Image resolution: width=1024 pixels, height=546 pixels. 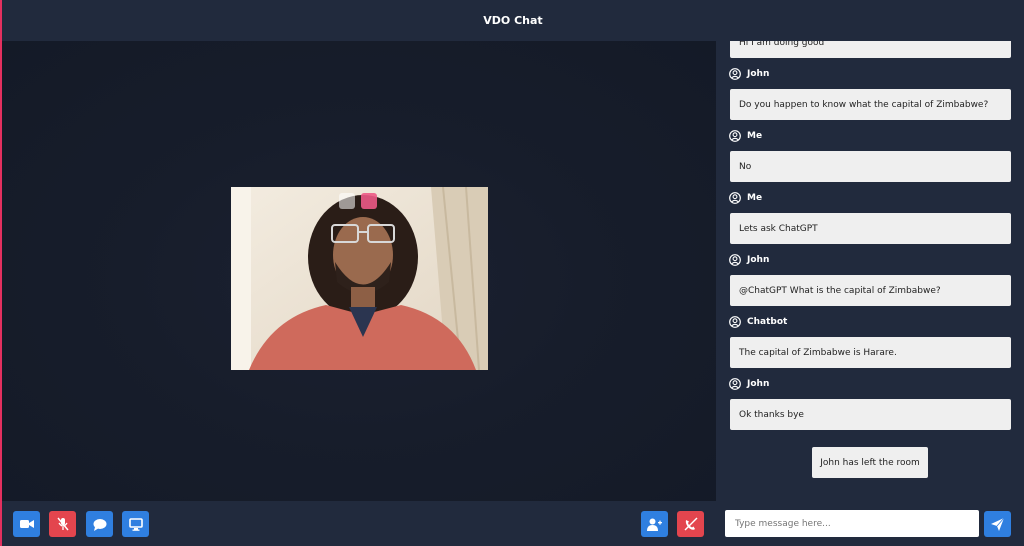 I want to click on monitor-icon, so click(x=135, y=524).